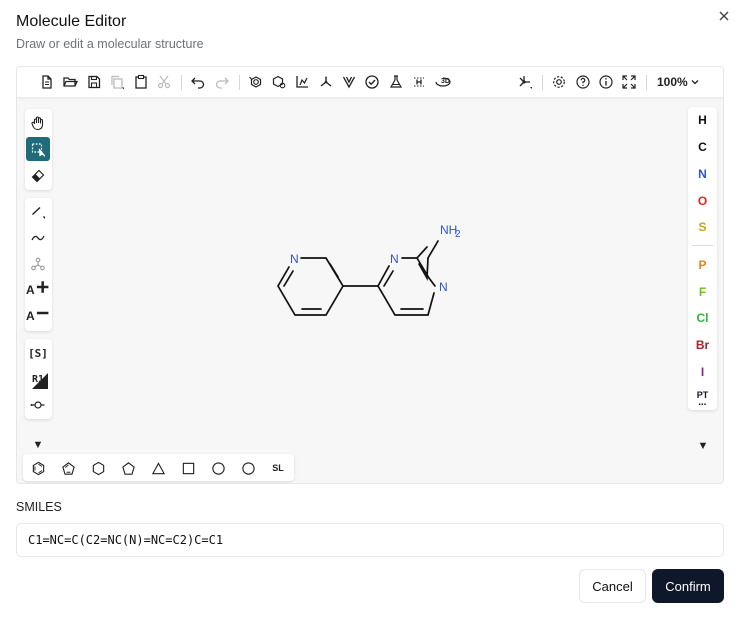 The image size is (740, 619). What do you see at coordinates (688, 586) in the screenshot?
I see `confirm-button: Confirm` at bounding box center [688, 586].